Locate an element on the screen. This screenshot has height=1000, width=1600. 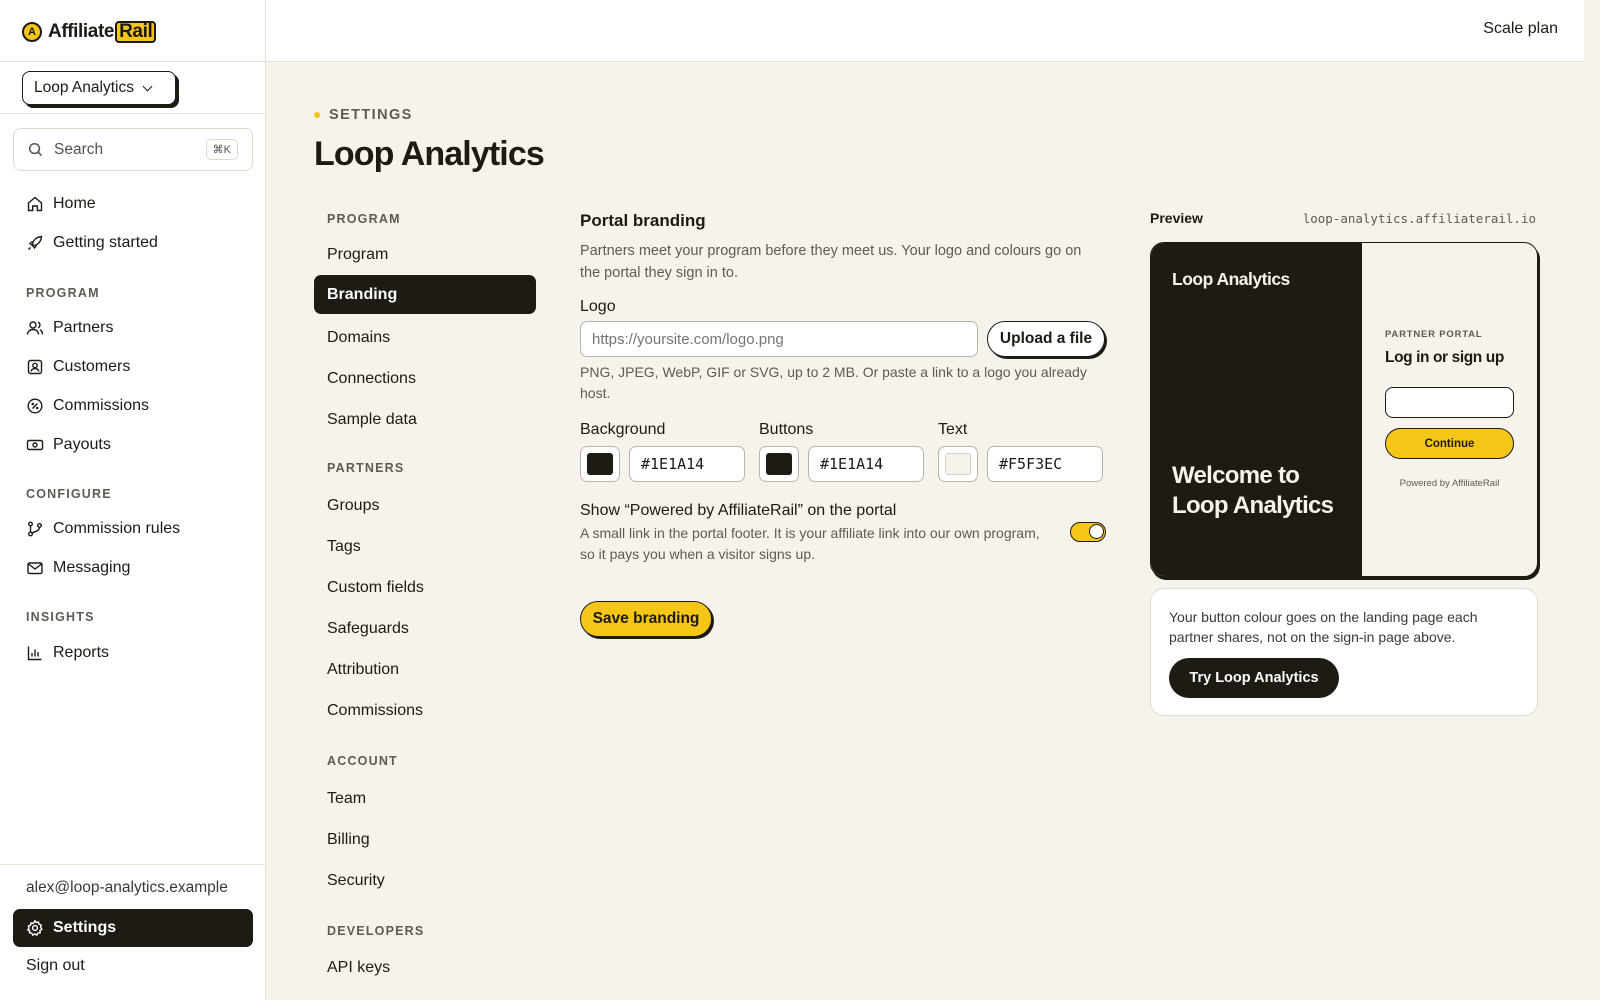
subnav-item-sample-data: Sample data is located at coordinates (372, 420).